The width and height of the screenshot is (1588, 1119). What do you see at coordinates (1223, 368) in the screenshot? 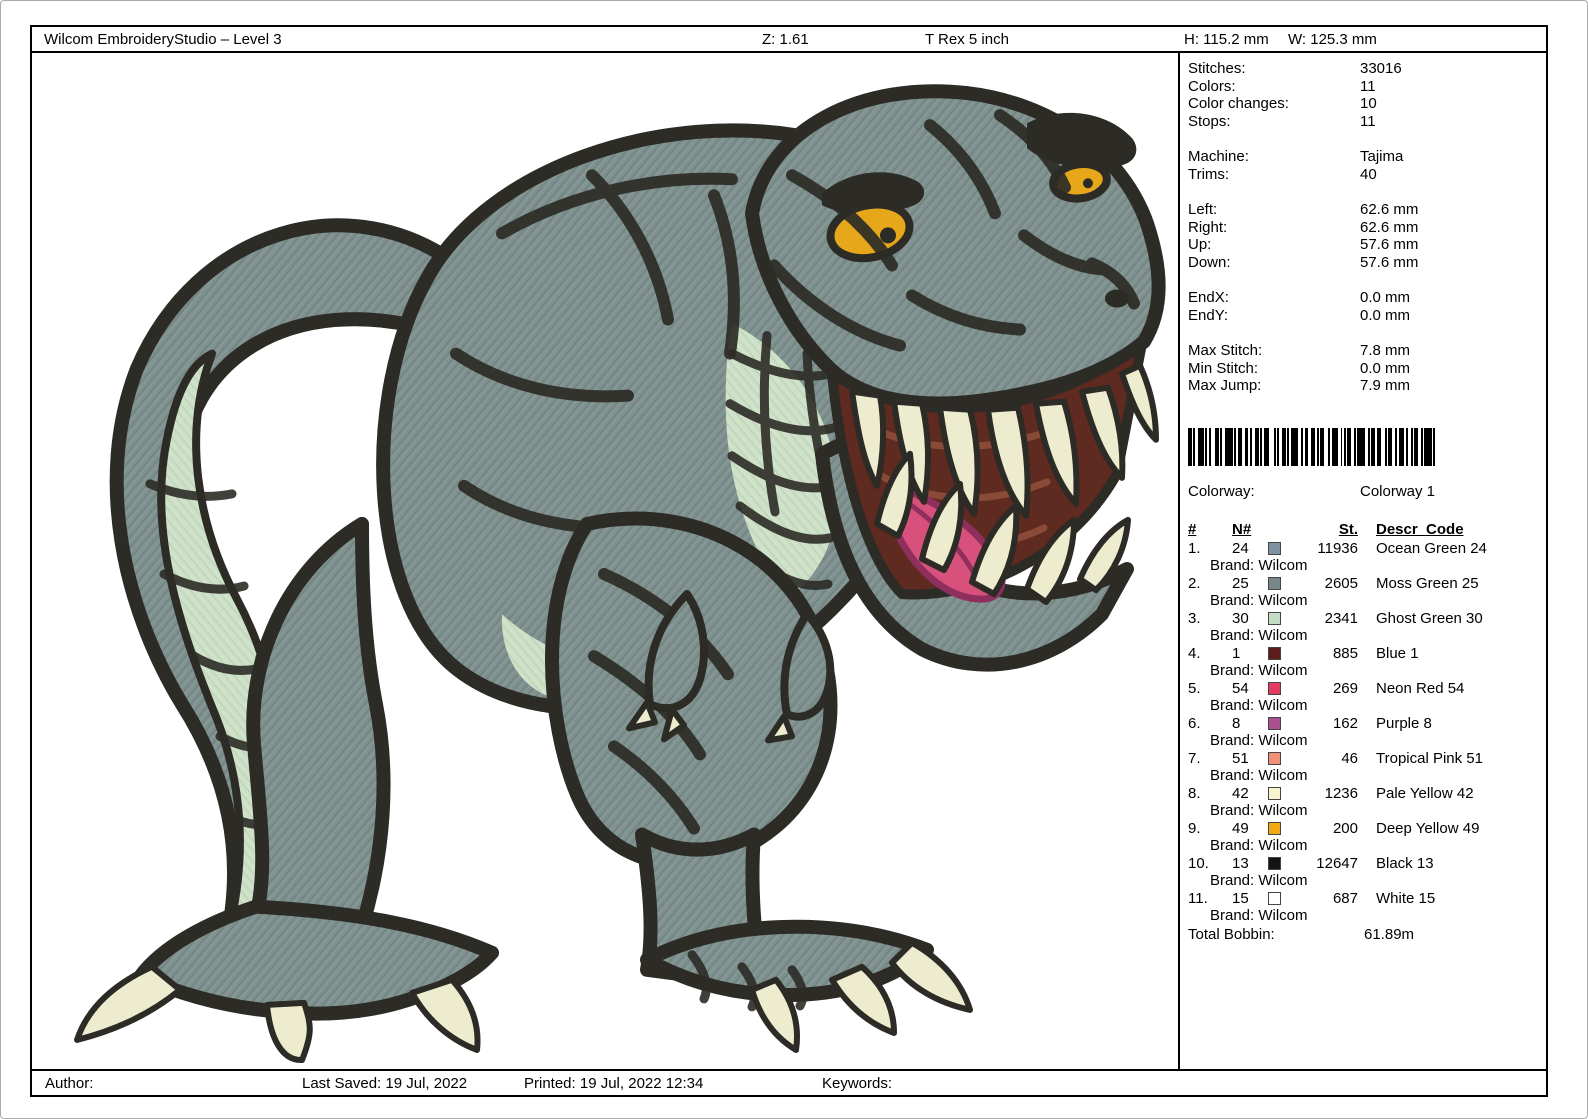
I see `stat-label: Min Stitch:` at bounding box center [1223, 368].